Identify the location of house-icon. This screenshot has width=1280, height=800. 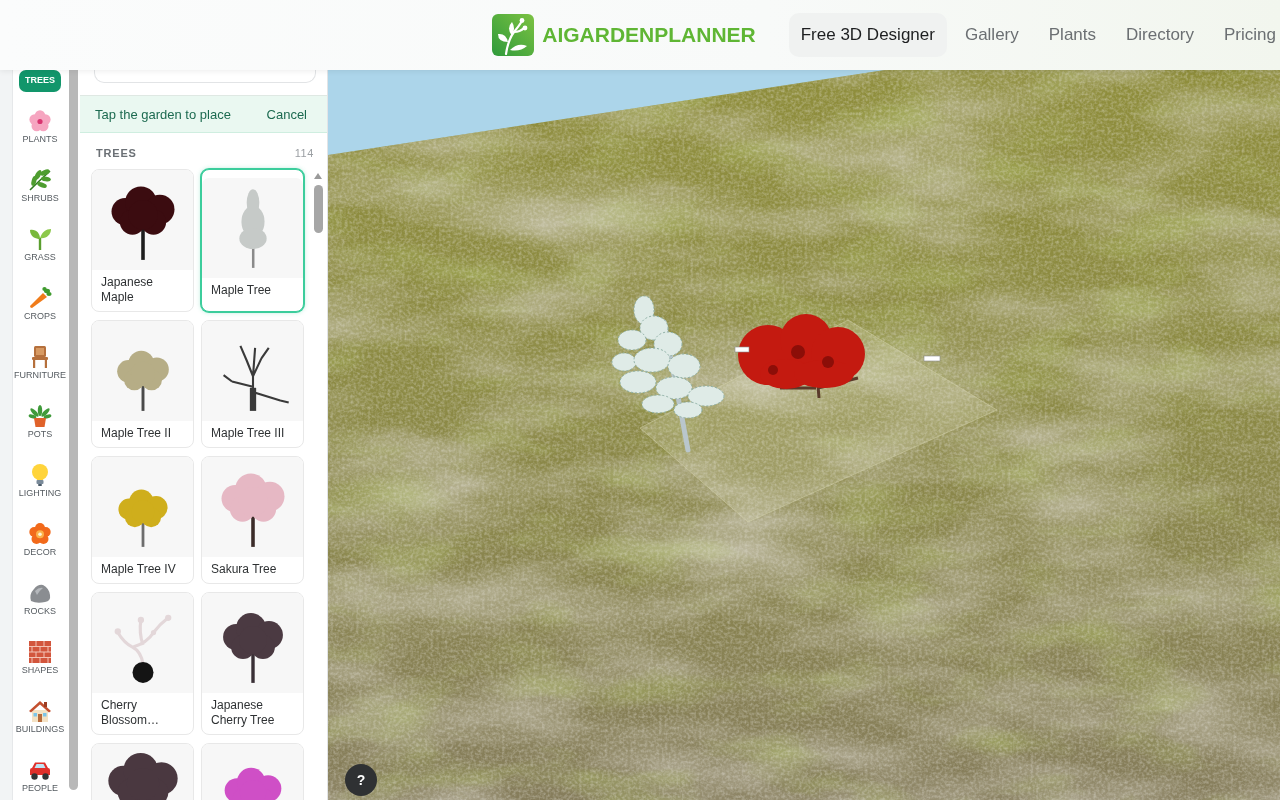
(40, 711).